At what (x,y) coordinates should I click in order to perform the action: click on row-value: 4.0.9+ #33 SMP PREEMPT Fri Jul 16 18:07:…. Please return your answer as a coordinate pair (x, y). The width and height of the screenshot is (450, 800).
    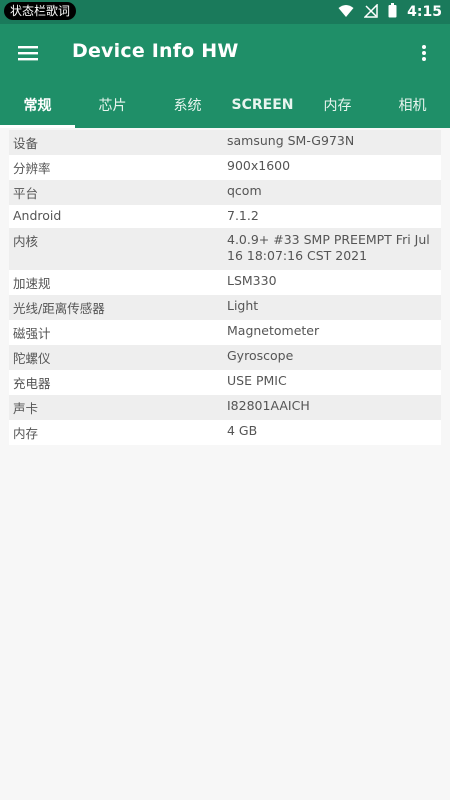
    Looking at the image, I should click on (328, 247).